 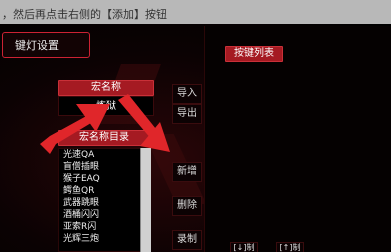 I want to click on annotation-arrows, so click(x=105, y=124).